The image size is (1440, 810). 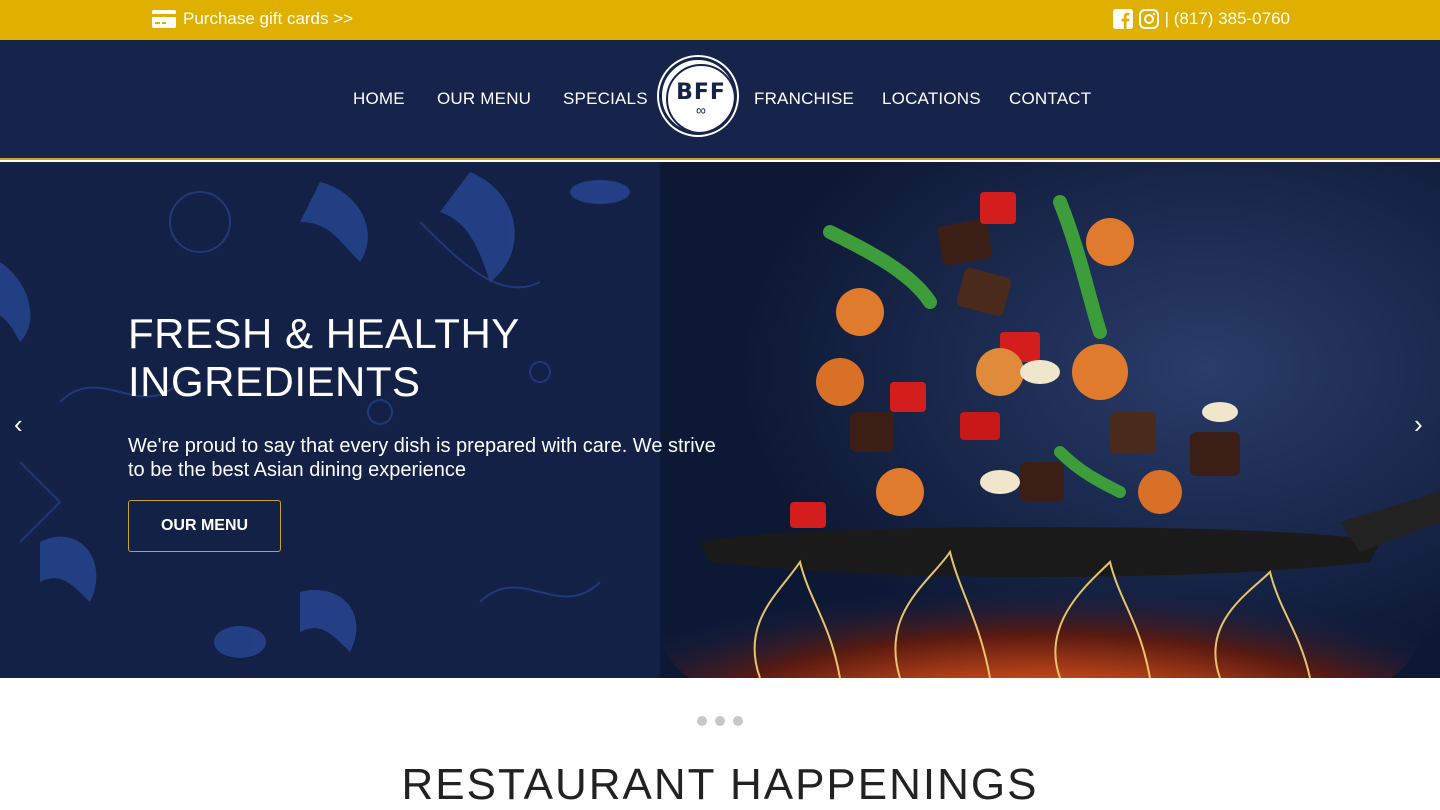 I want to click on credit-card-icon, so click(x=164, y=19).